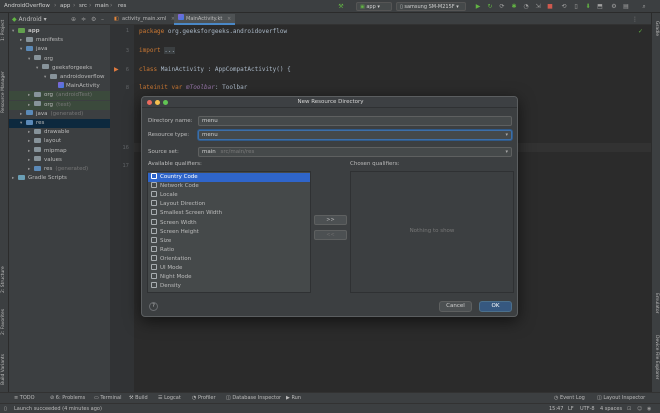  Describe the element at coordinates (355, 152) in the screenshot. I see `source-set-select: main src/main/res ▾` at that location.